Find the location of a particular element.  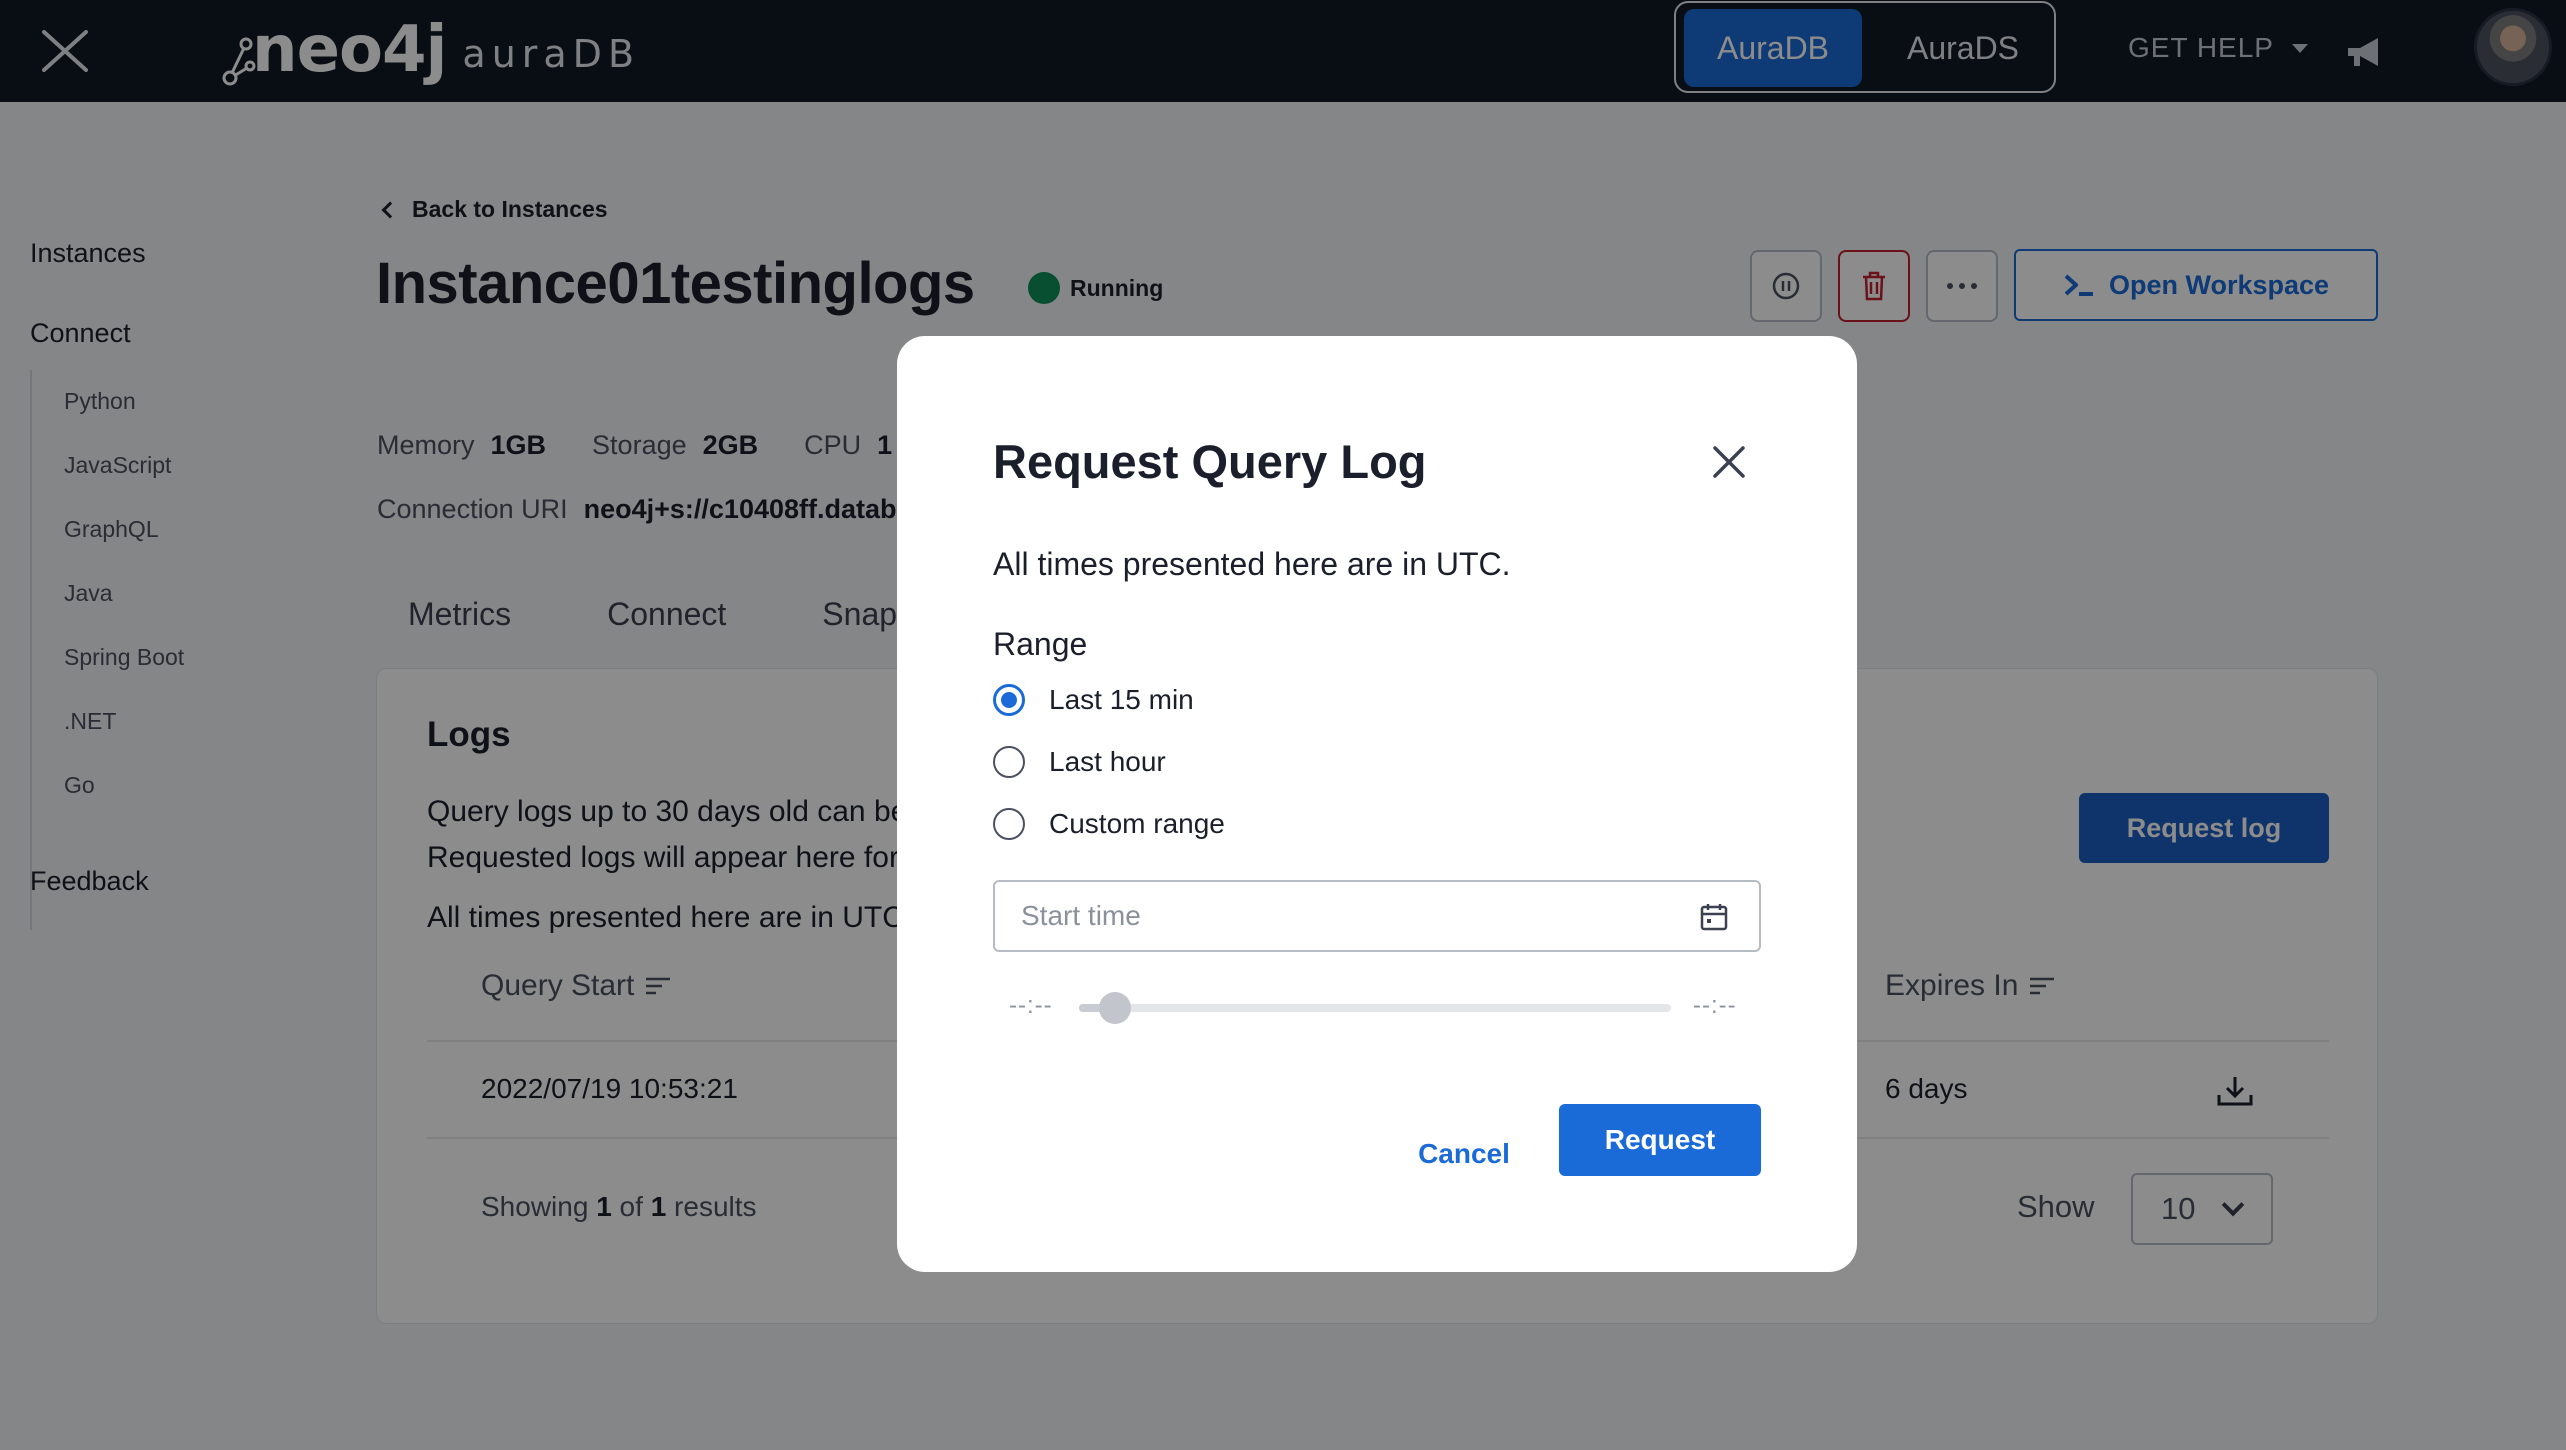

radio-label: Custom range is located at coordinates (1137, 823).